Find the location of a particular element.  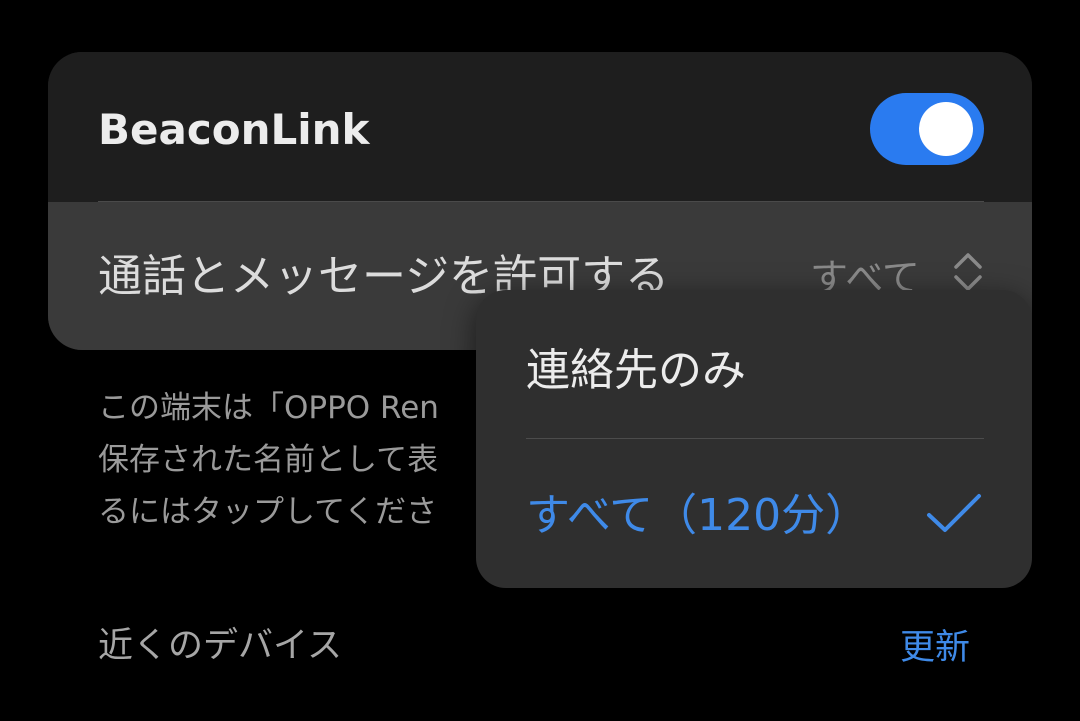

menu-item-contacts-only: 連絡先のみ is located at coordinates (754, 364).